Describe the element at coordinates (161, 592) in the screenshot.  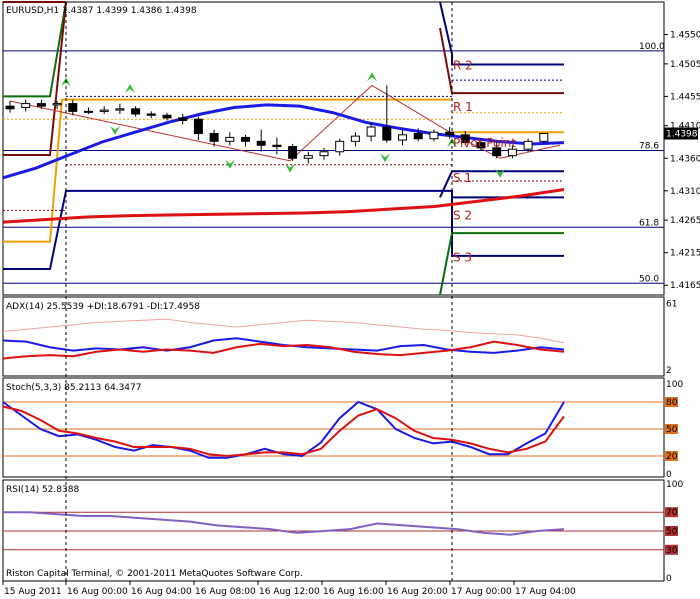
I see `x-tick-label: 16 Aug 04:00` at that location.